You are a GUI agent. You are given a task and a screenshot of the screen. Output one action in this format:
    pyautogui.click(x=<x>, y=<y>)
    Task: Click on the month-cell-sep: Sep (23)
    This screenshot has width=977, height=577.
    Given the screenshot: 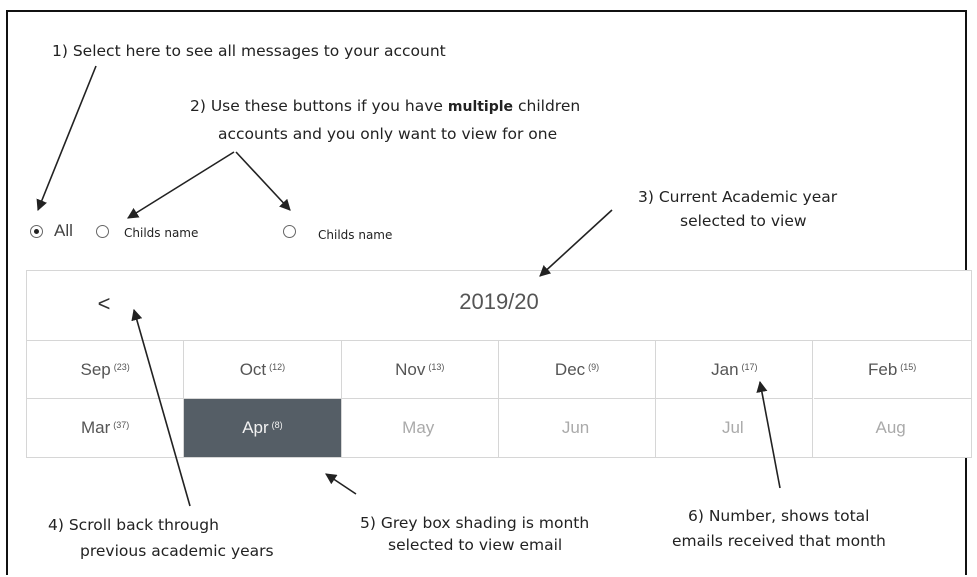 What is the action you would take?
    pyautogui.click(x=106, y=370)
    